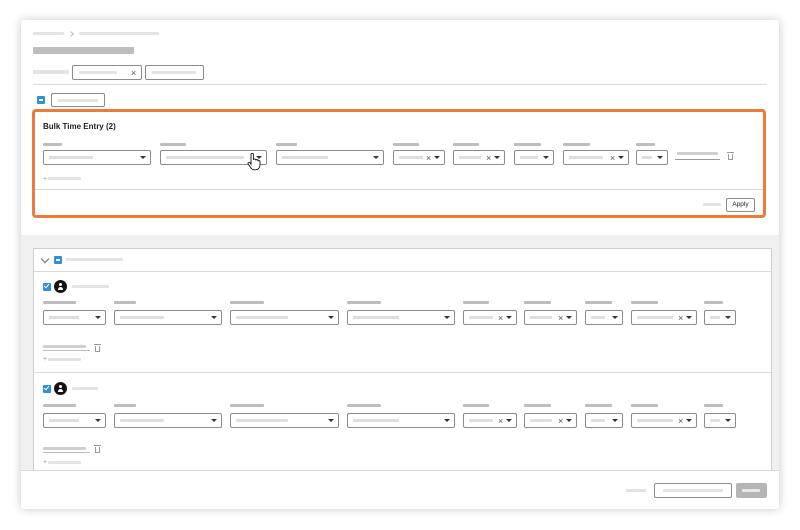 The width and height of the screenshot is (800, 530). I want to click on filter-label, so click(51, 72).